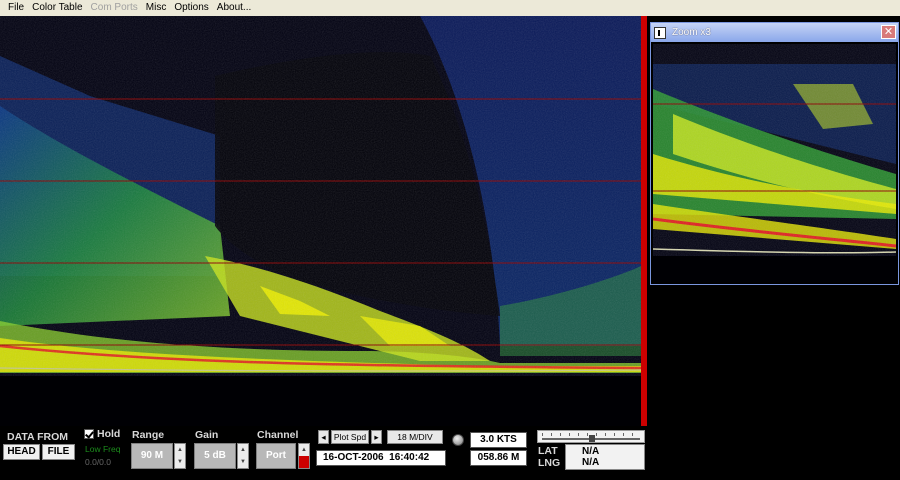 The width and height of the screenshot is (900, 480). What do you see at coordinates (207, 435) in the screenshot?
I see `gain-label: Gain` at bounding box center [207, 435].